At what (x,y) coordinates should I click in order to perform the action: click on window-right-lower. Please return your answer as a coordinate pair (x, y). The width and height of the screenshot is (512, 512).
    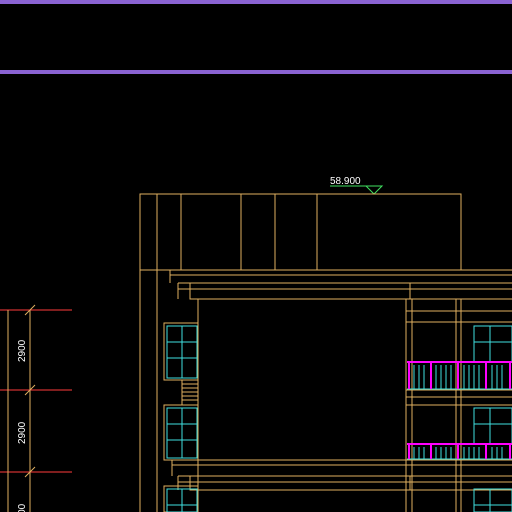
    Looking at the image, I should click on (492, 500).